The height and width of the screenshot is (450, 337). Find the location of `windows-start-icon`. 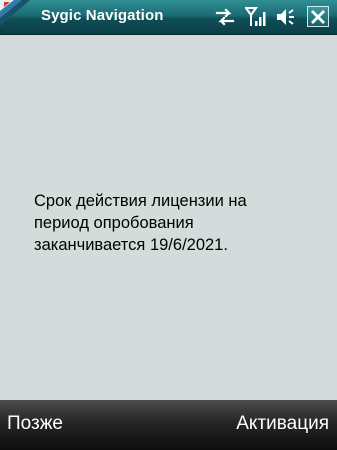

windows-start-icon is located at coordinates (15, 17).